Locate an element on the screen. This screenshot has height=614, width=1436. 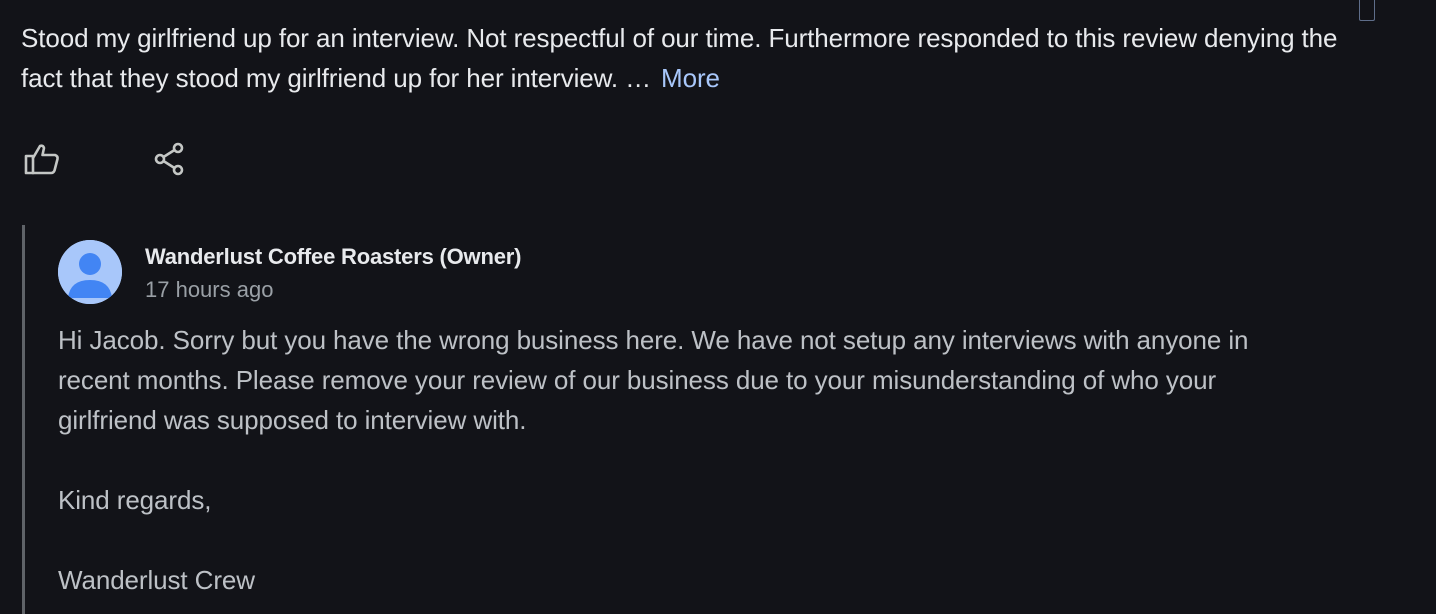
avatar is located at coordinates (90, 272).